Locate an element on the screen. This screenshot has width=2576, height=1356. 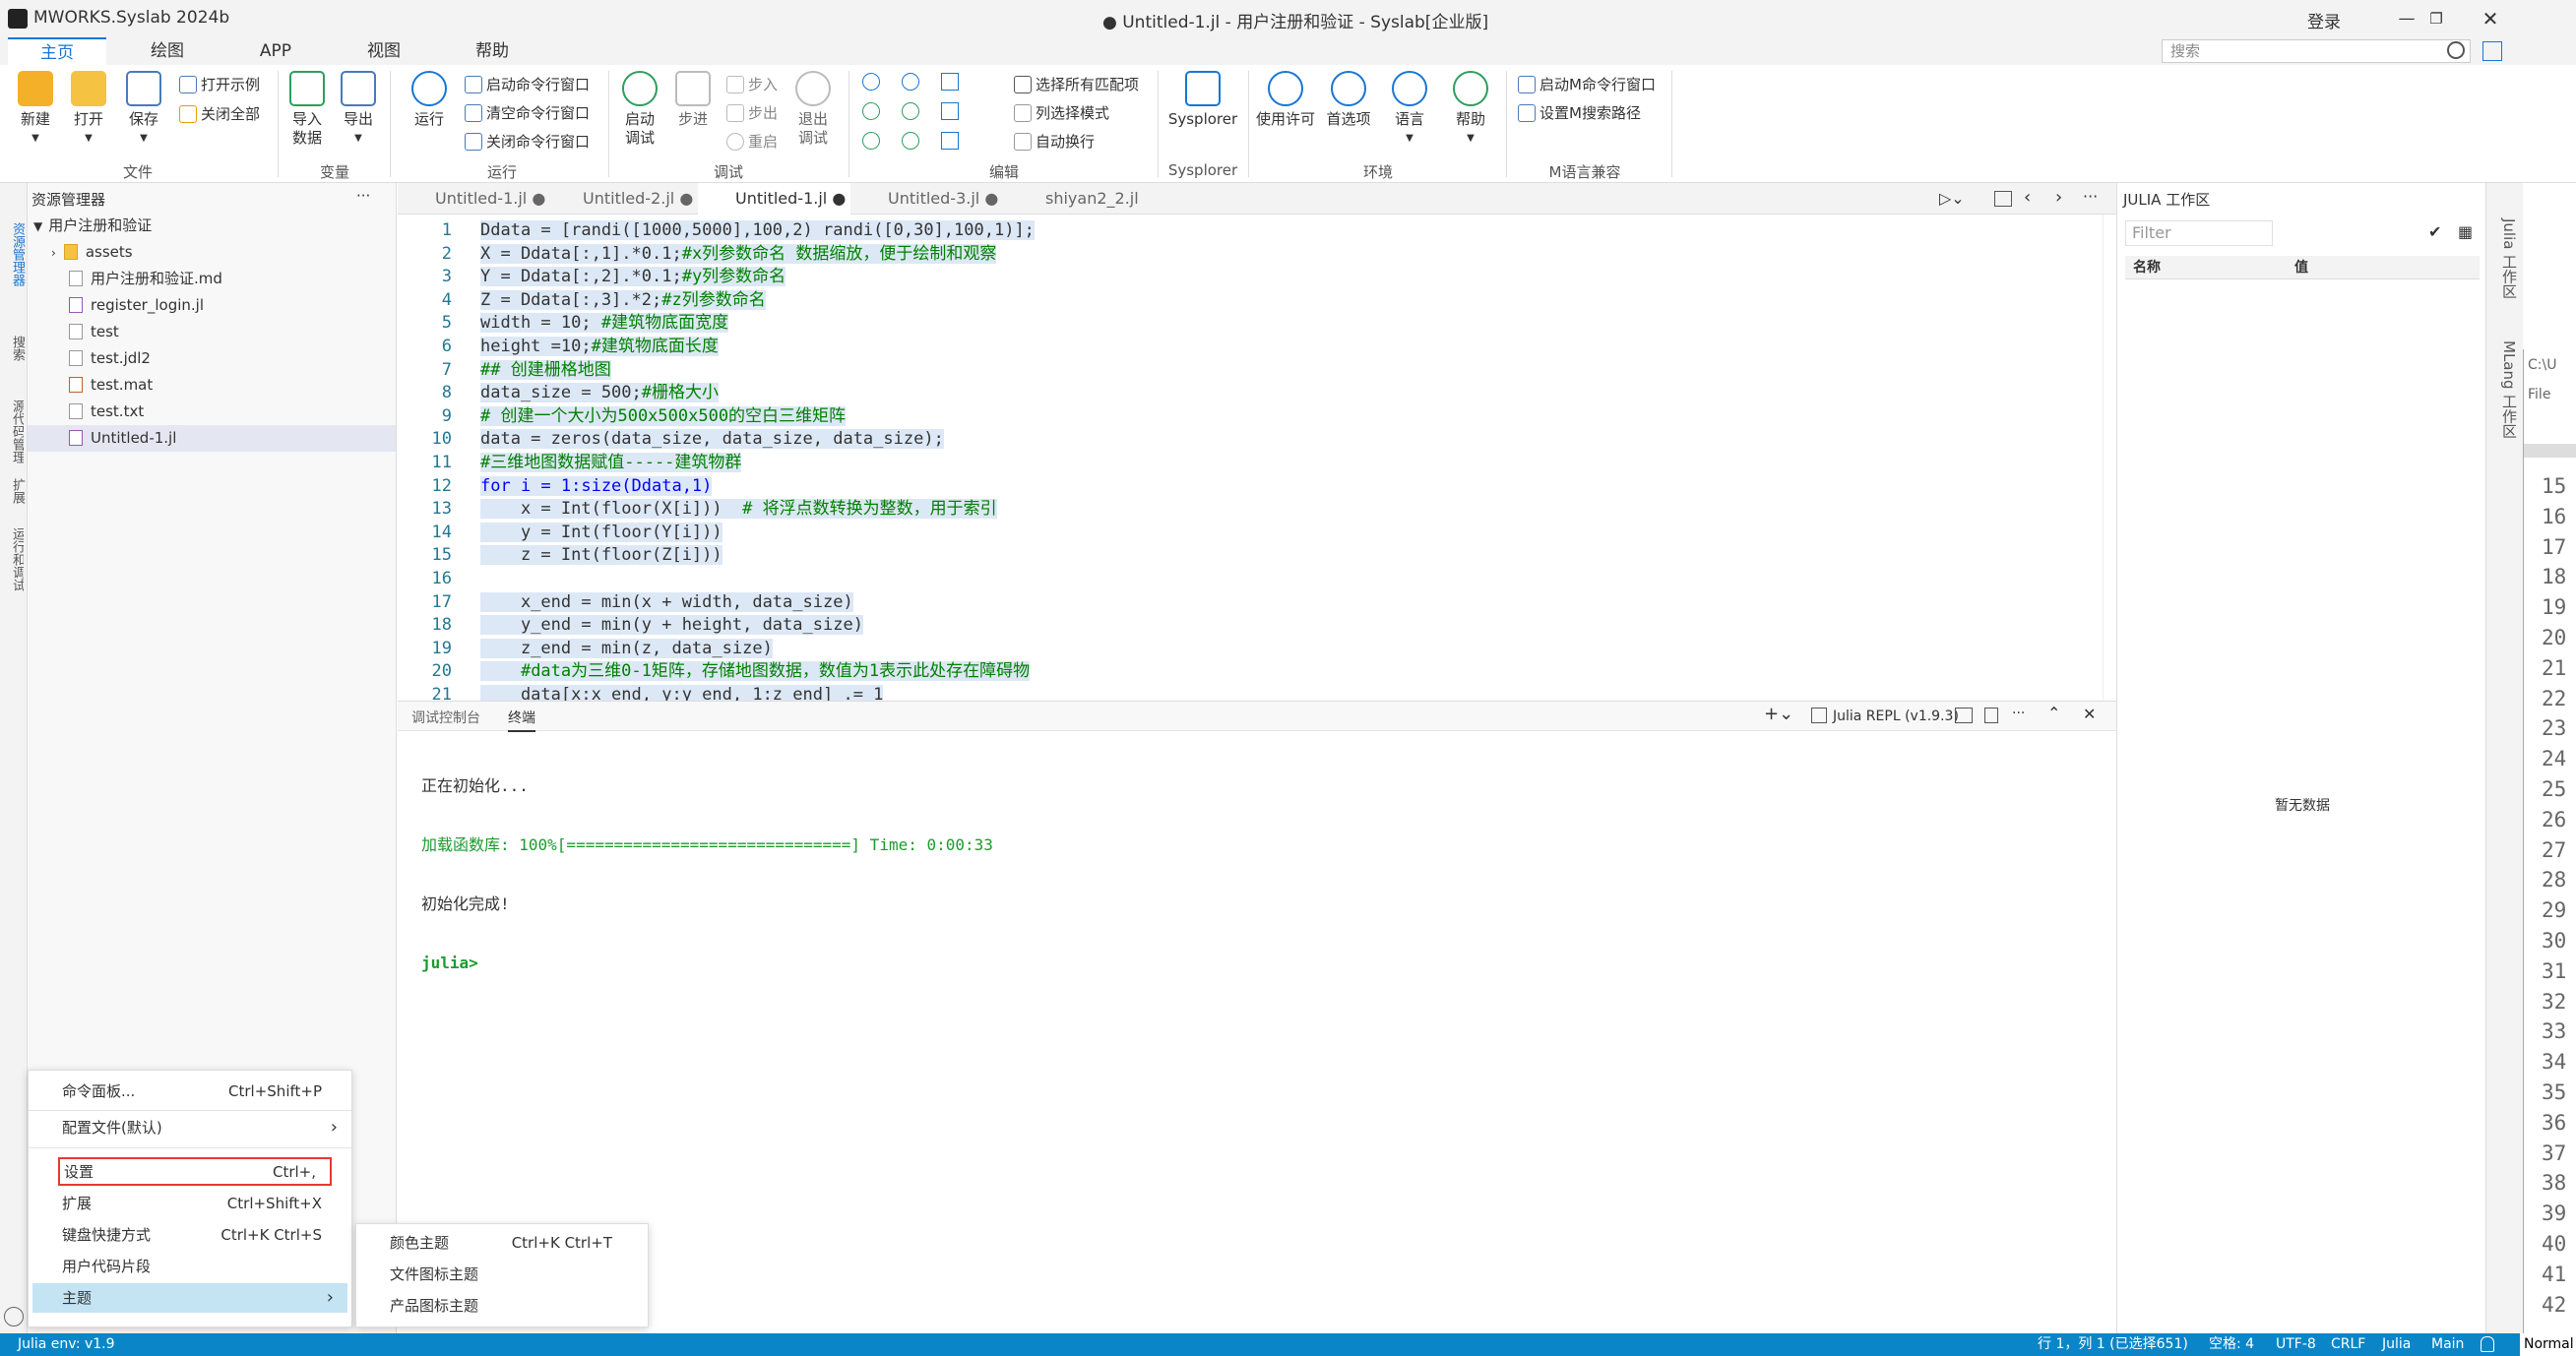
tree-item-selected: Untitled-1.jl is located at coordinates (212, 439).